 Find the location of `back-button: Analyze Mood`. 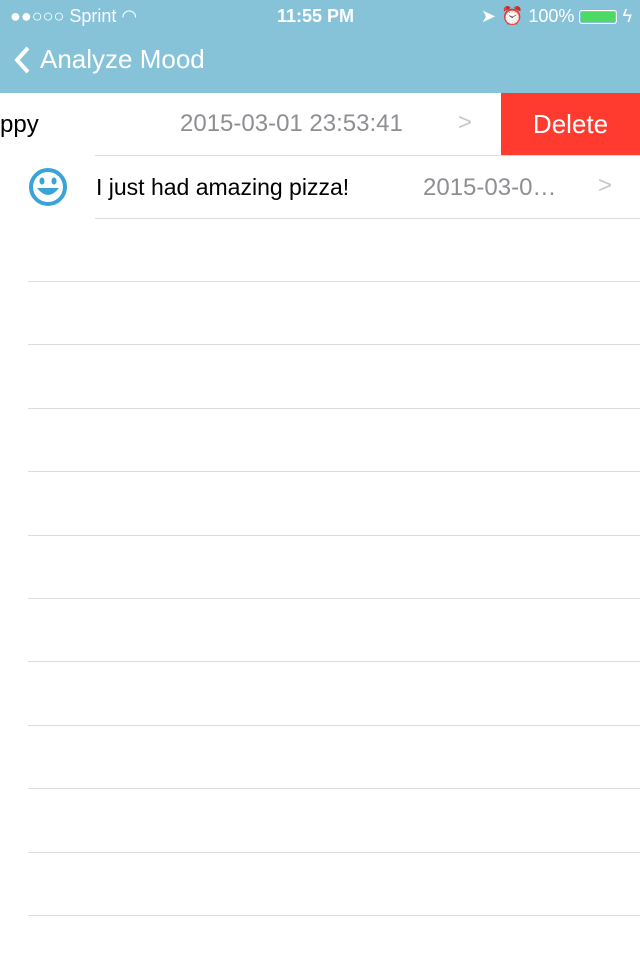

back-button: Analyze Mood is located at coordinates (108, 59).